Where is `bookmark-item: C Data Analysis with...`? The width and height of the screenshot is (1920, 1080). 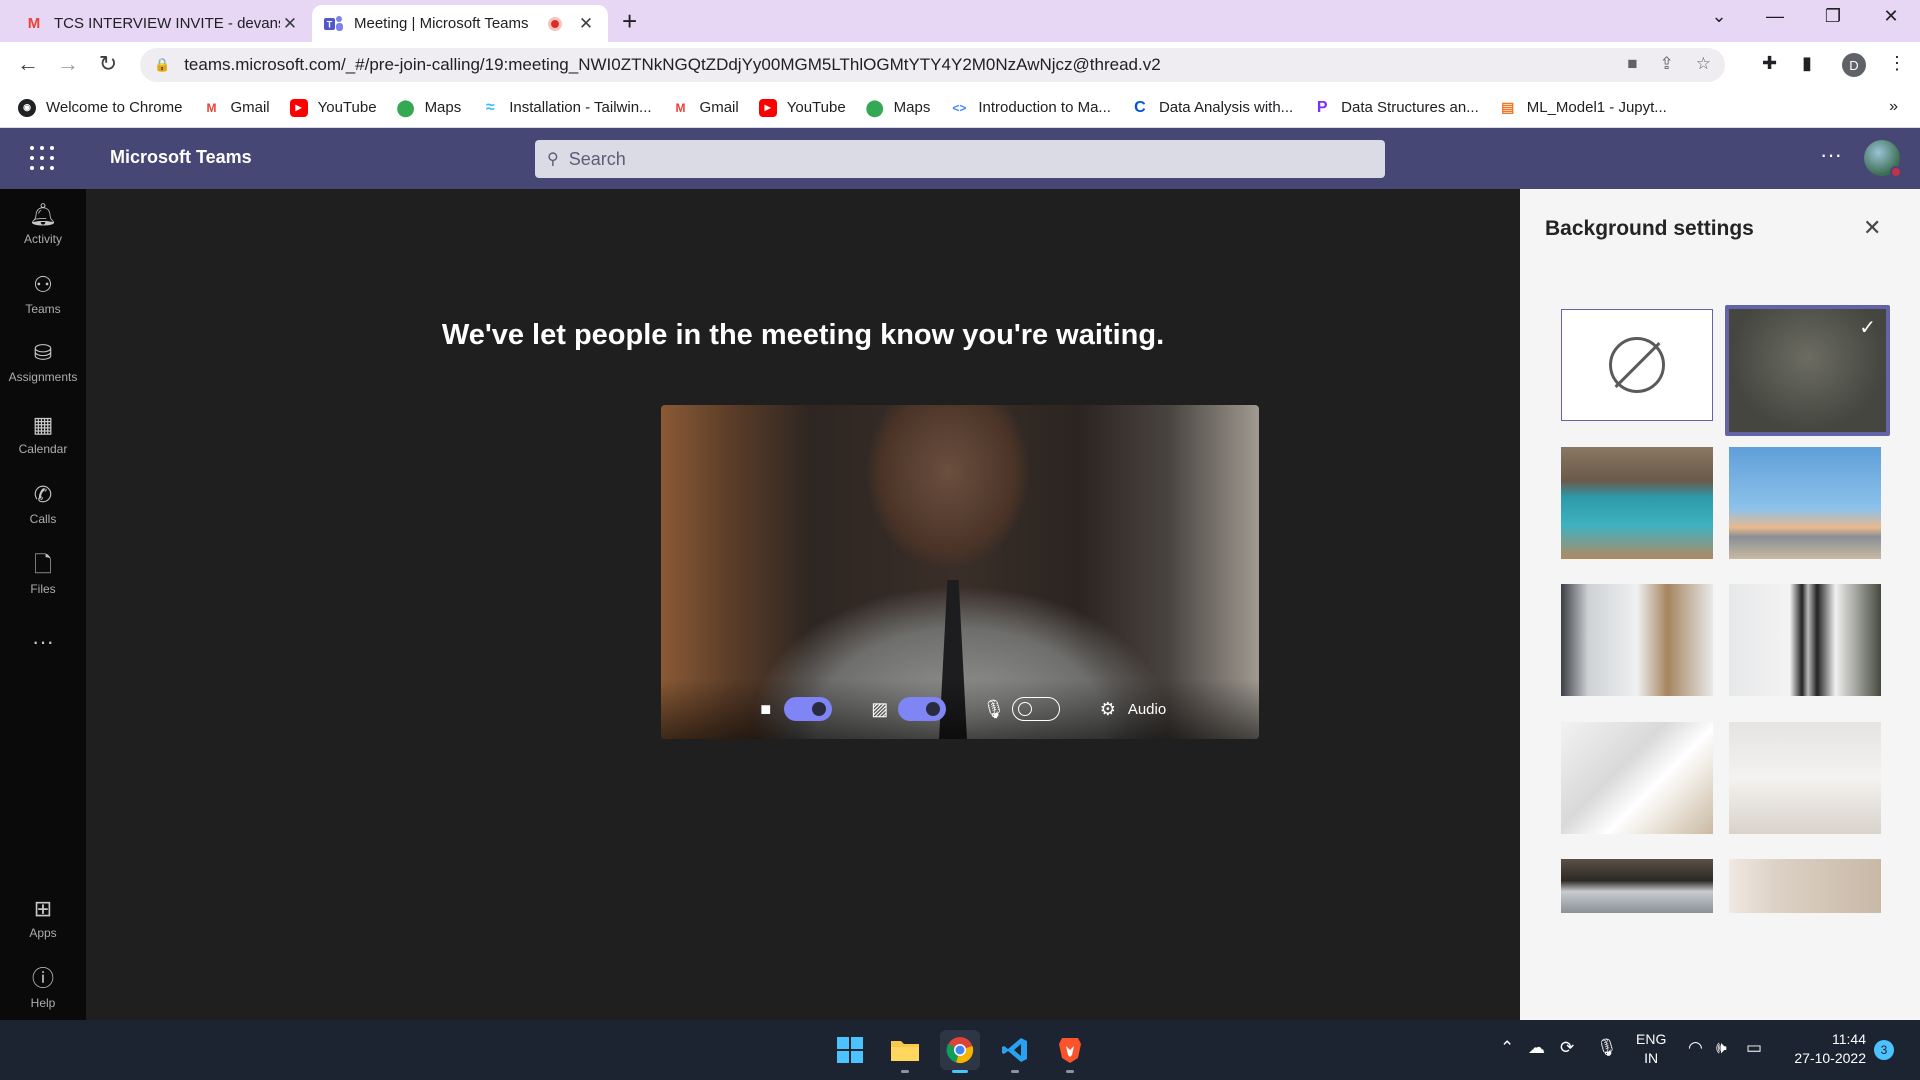 bookmark-item: C Data Analysis with... is located at coordinates (1212, 108).